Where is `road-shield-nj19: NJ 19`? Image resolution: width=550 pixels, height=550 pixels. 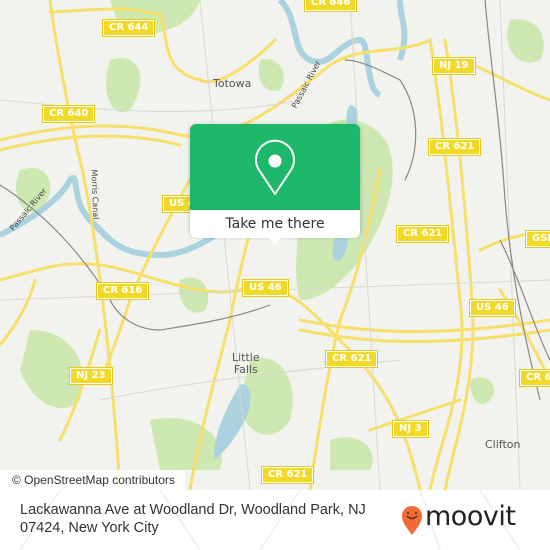 road-shield-nj19: NJ 19 is located at coordinates (454, 66).